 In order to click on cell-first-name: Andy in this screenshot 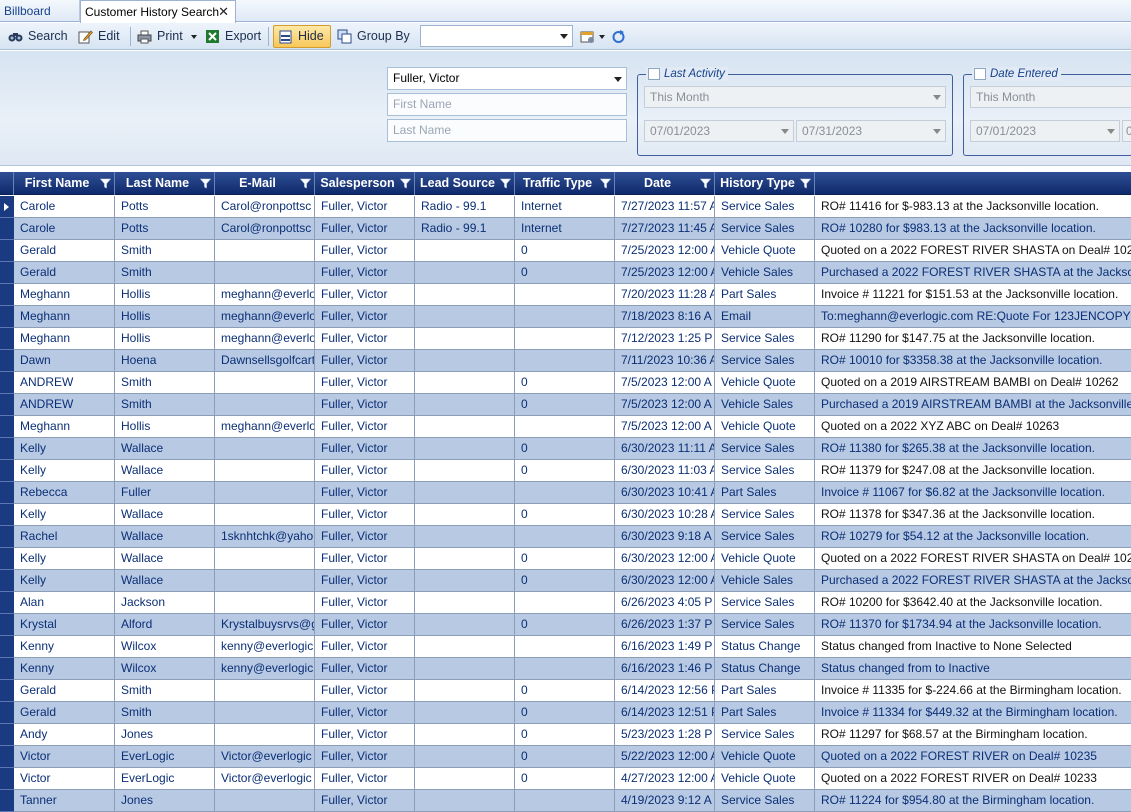, I will do `click(64, 735)`.